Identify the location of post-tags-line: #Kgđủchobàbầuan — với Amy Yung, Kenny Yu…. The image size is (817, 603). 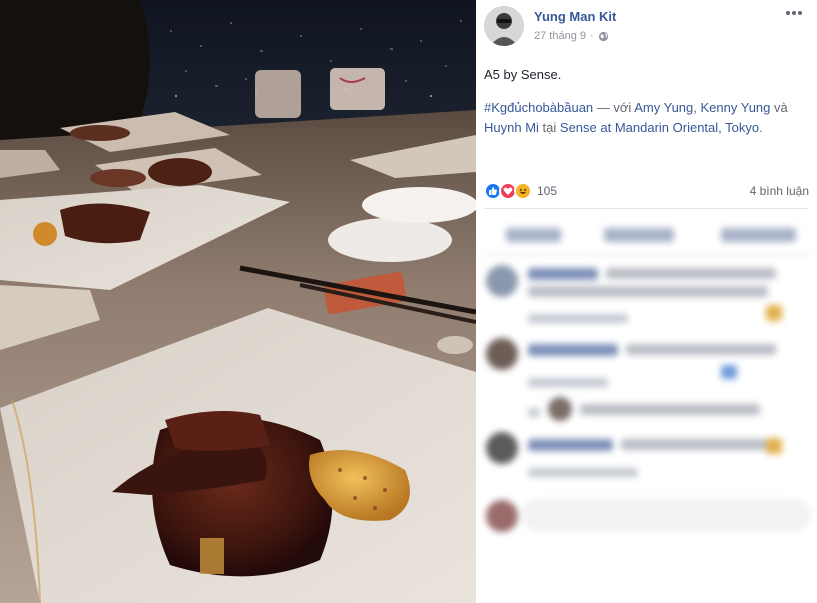
(646, 118).